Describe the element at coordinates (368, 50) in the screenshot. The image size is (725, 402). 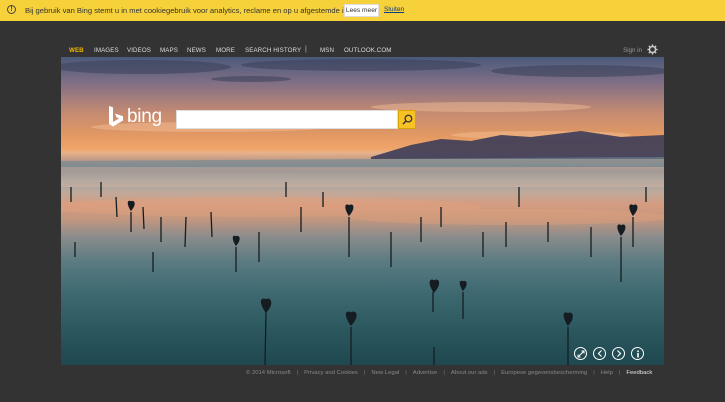
I see `nav-outlook: OUTLOOK.COM` at that location.